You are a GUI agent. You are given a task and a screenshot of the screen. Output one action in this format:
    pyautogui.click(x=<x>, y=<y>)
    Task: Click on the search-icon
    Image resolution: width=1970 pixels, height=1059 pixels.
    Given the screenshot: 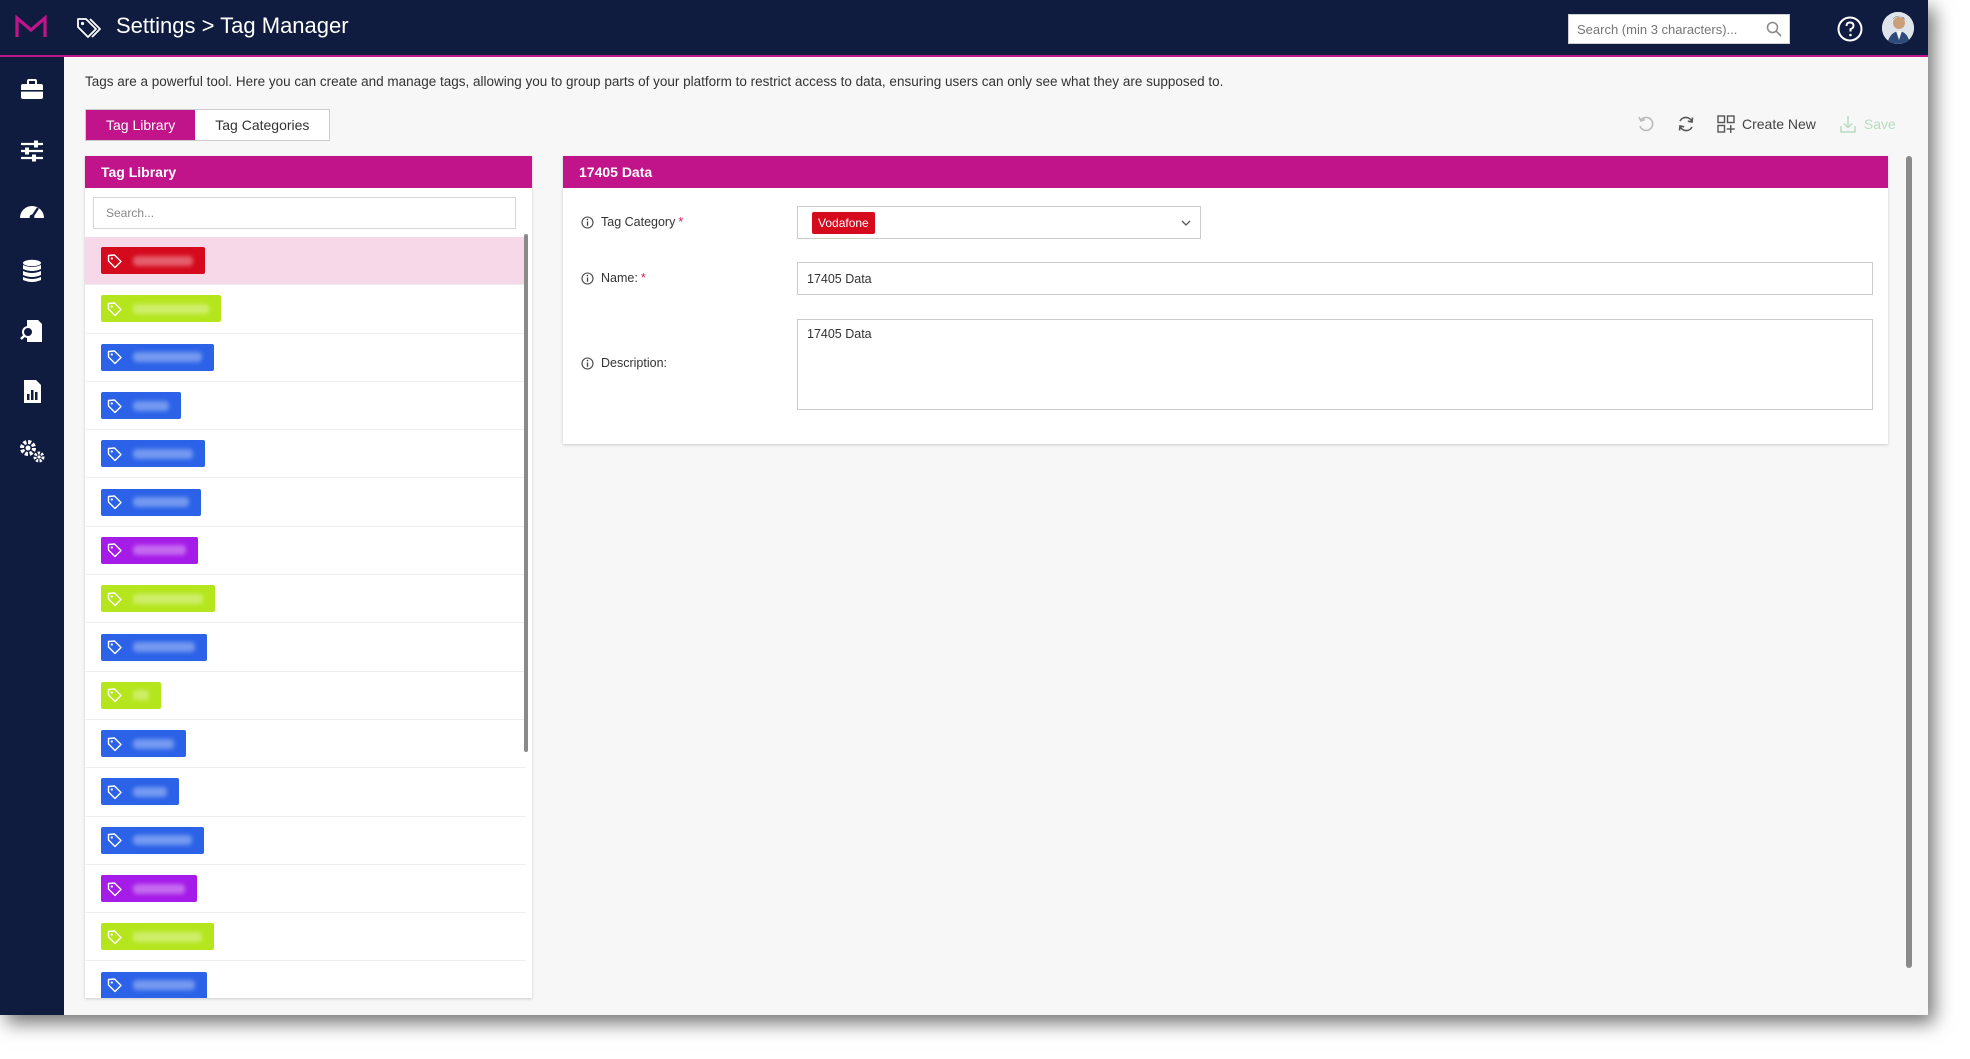 What is the action you would take?
    pyautogui.click(x=1774, y=29)
    